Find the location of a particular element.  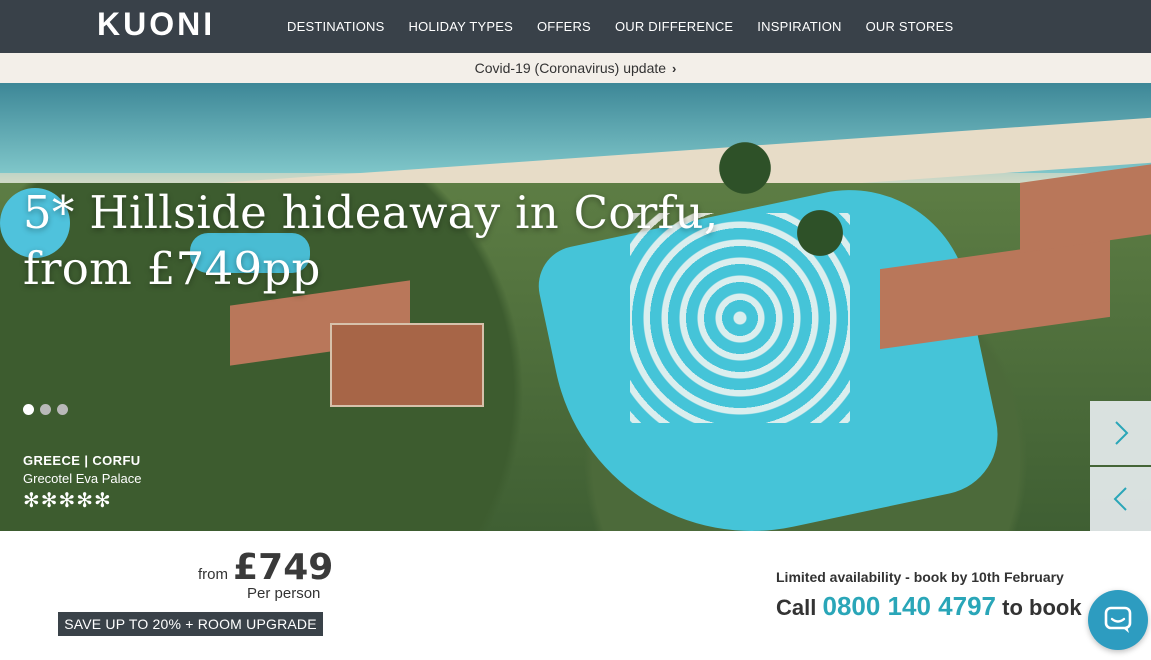

save-offer-badge: SAVE UP TO 20% + ROOM UPGRADE is located at coordinates (190, 624).